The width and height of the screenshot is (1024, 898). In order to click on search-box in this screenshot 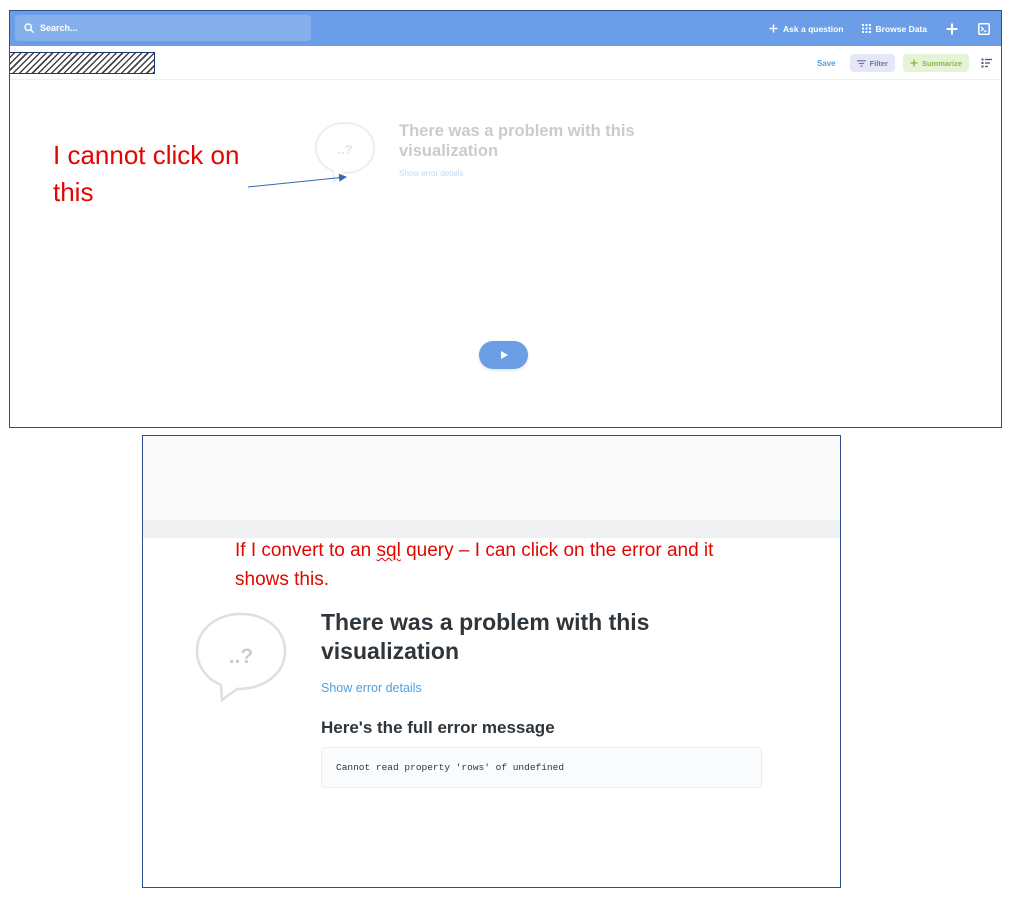, I will do `click(163, 28)`.